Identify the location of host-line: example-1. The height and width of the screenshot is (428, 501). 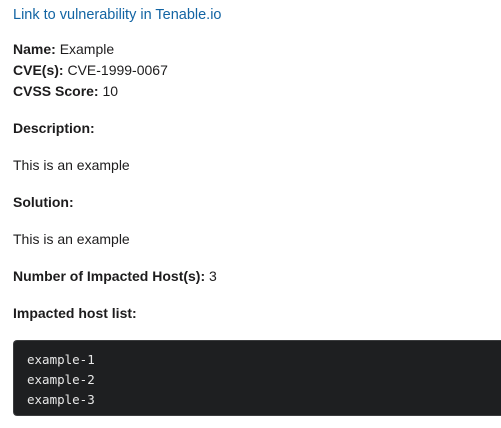
(61, 359).